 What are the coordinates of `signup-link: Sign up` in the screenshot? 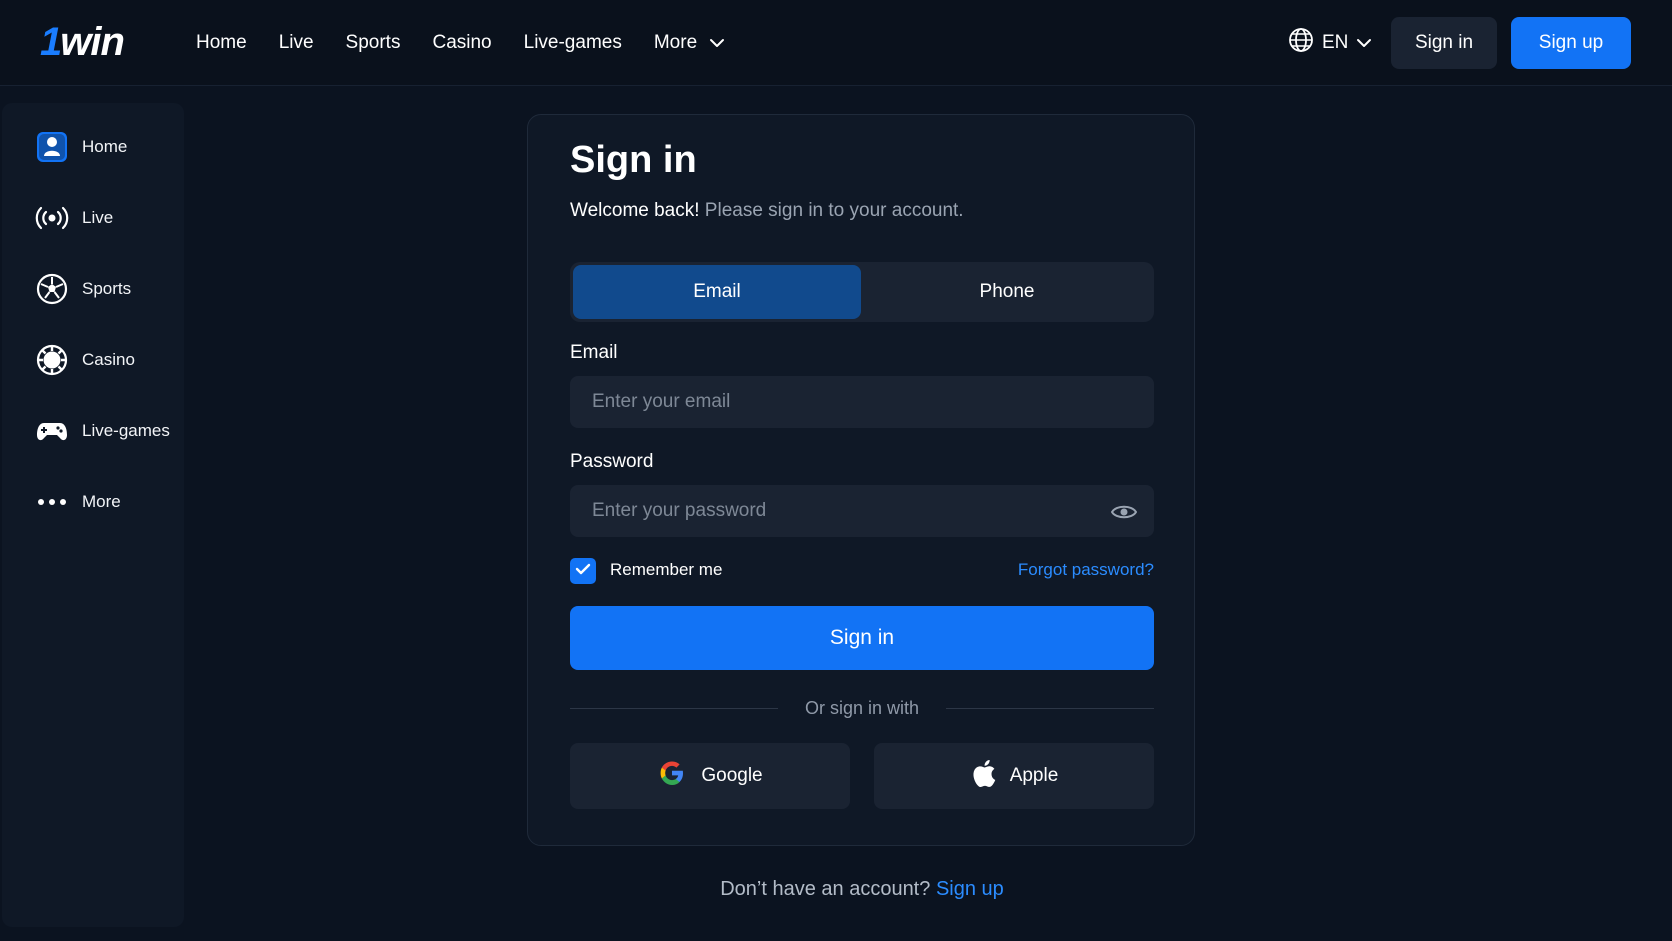 It's located at (970, 889).